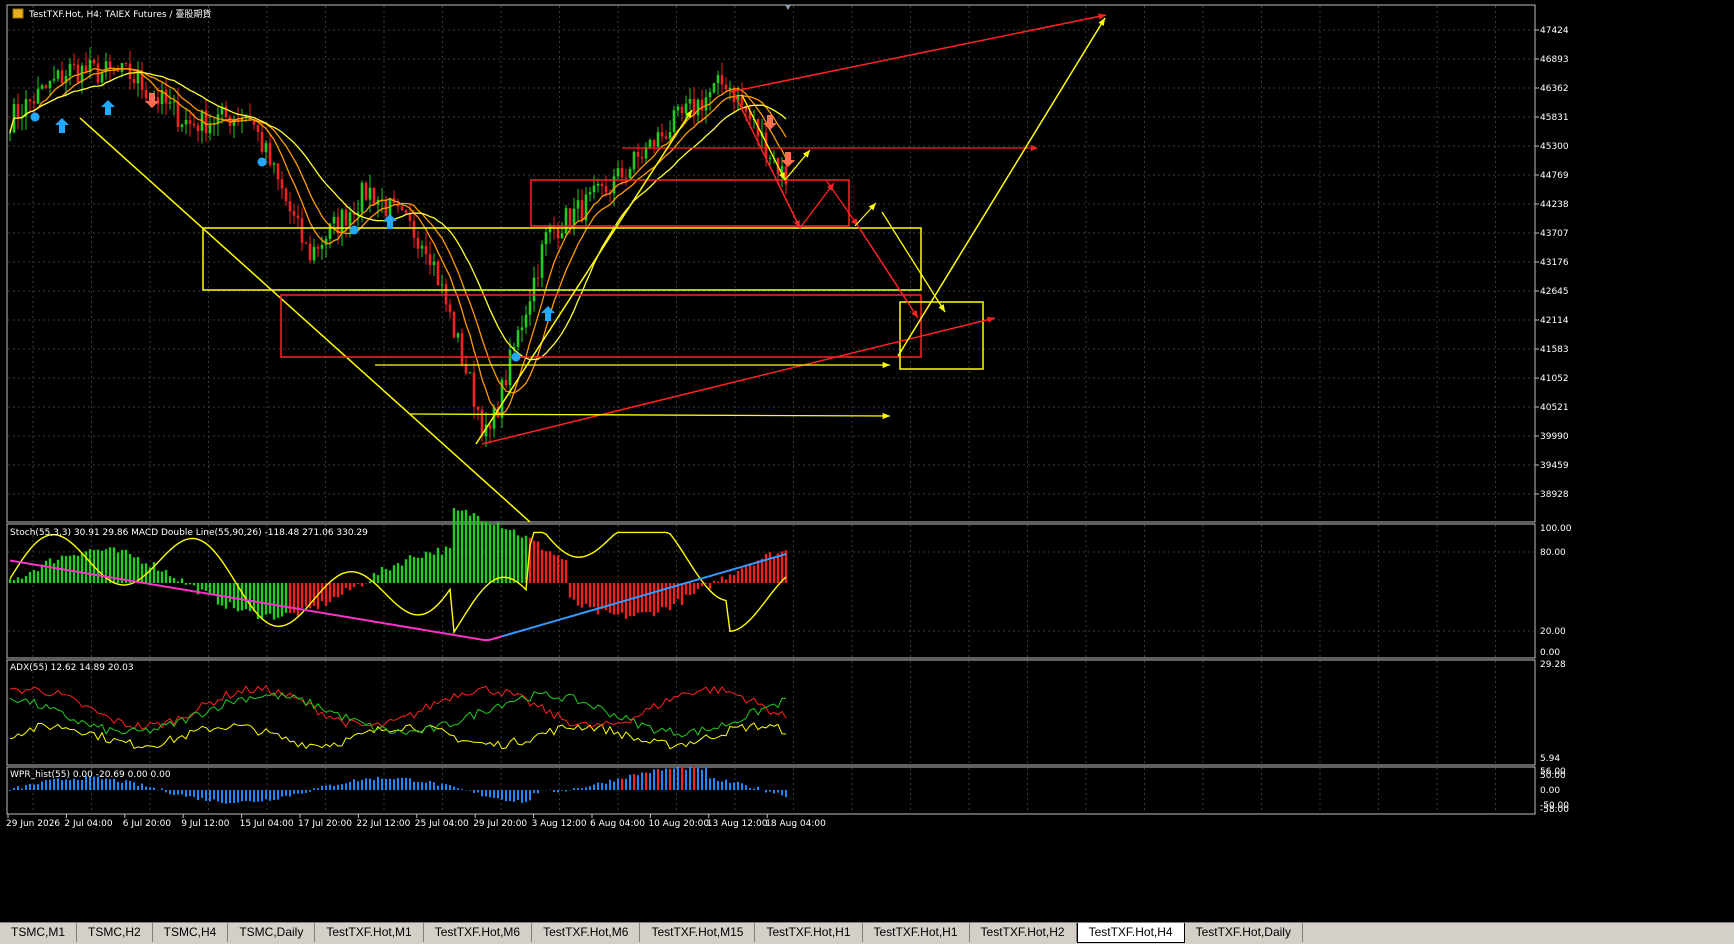 The width and height of the screenshot is (1734, 944). What do you see at coordinates (1554, 31) in the screenshot?
I see `price-axis-label: 47424` at bounding box center [1554, 31].